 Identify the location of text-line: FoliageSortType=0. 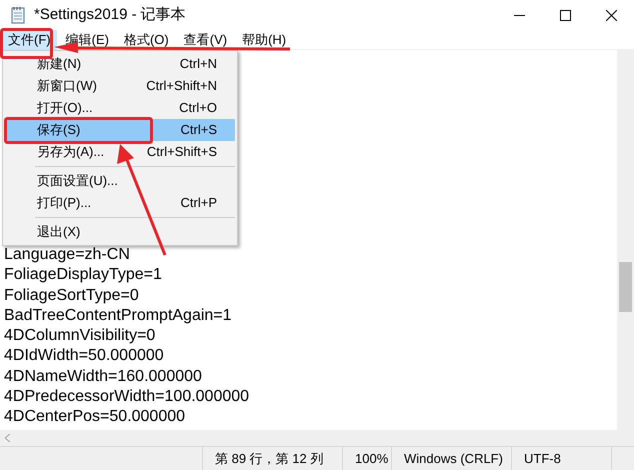
(71, 296).